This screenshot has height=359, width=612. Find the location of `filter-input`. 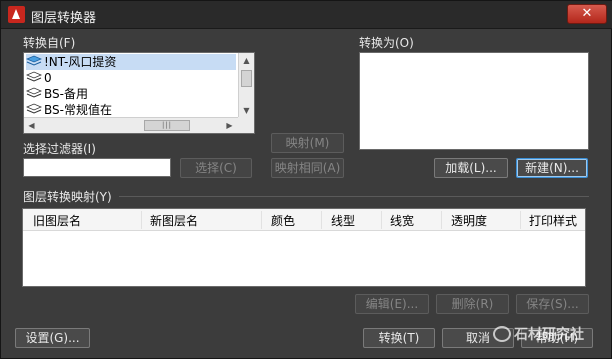

filter-input is located at coordinates (97, 167).